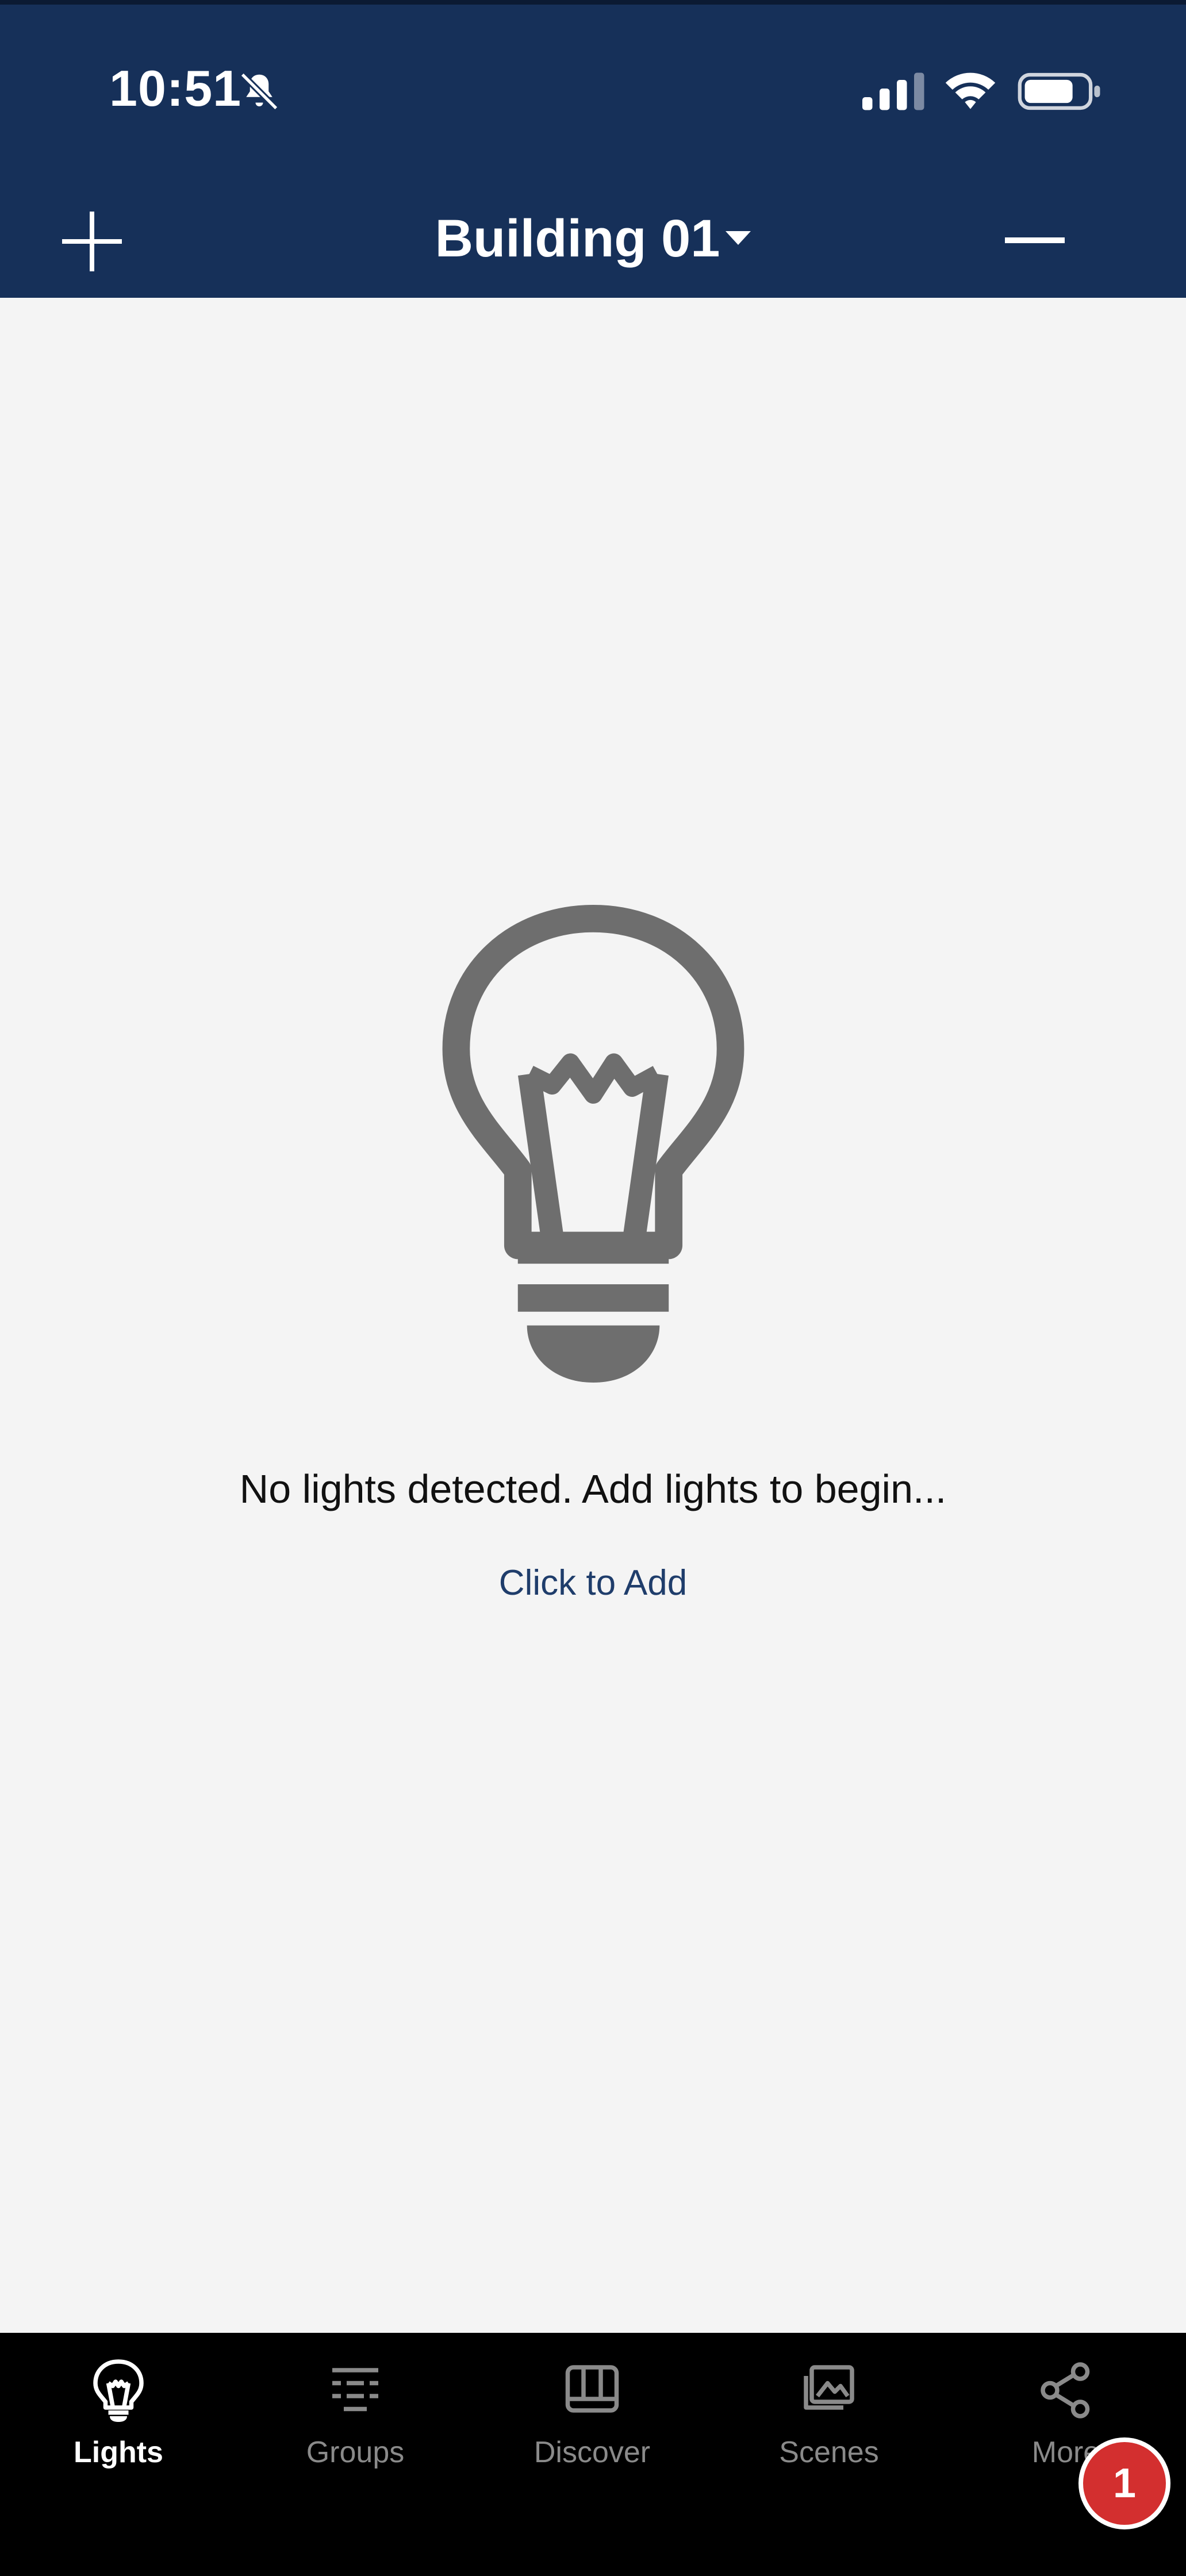  I want to click on battery-icon, so click(1059, 91).